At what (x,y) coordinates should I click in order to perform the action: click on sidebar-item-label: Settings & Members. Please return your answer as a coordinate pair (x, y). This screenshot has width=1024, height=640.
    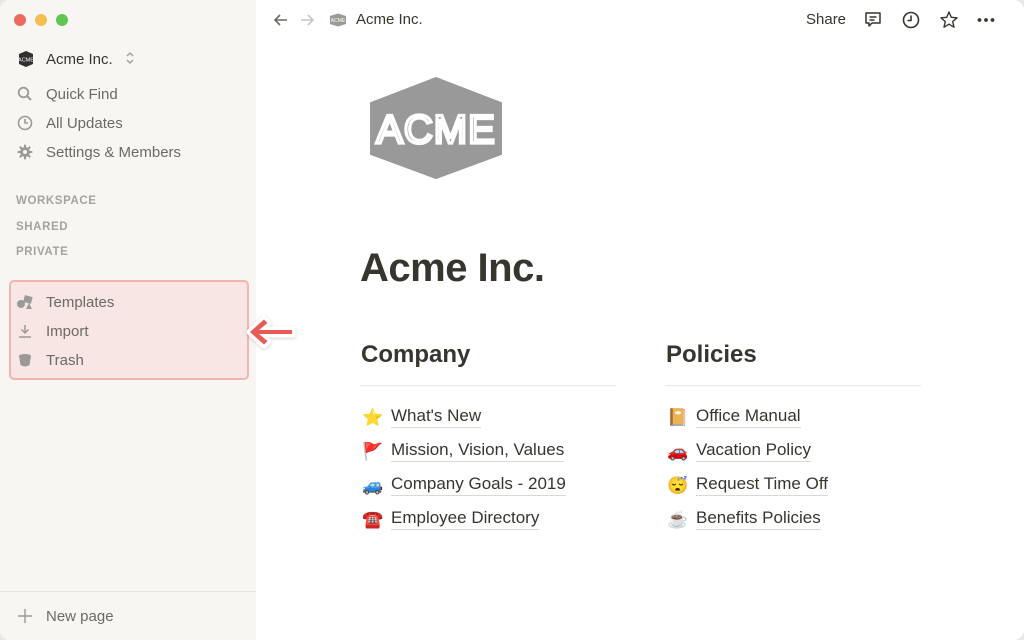
    Looking at the image, I should click on (114, 152).